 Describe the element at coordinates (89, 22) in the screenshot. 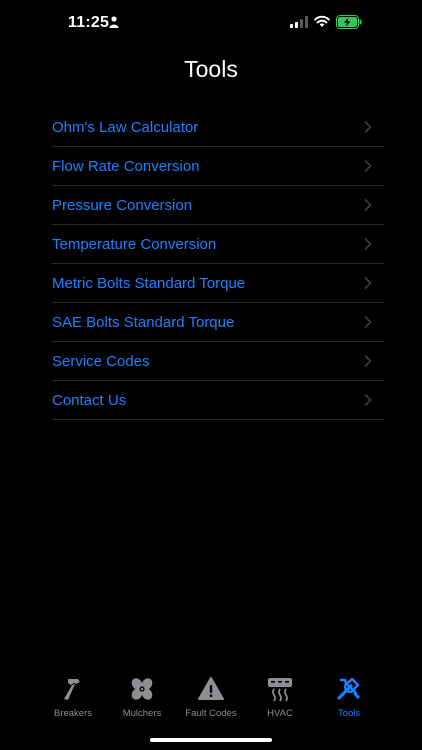

I see `status-time: 11:25` at that location.